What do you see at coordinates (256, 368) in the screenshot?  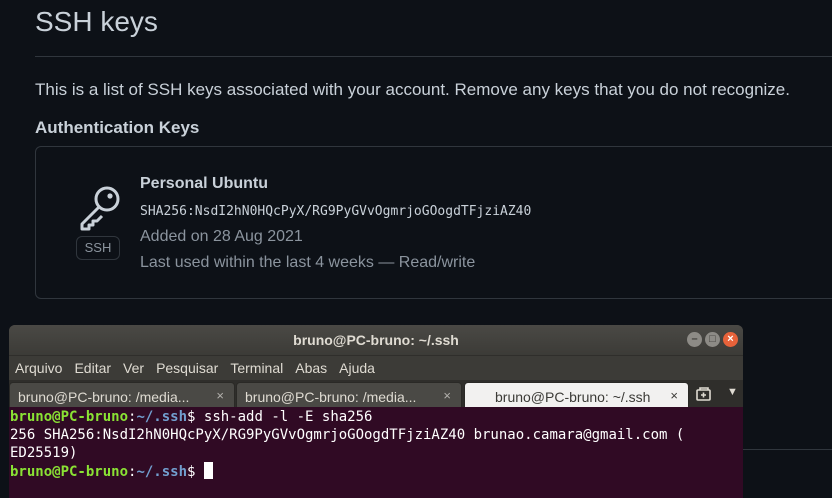 I see `menu-terminal: Terminal` at bounding box center [256, 368].